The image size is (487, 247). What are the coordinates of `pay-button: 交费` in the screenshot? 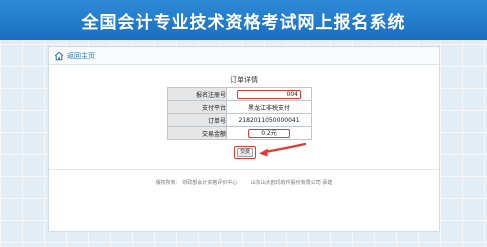 It's located at (245, 152).